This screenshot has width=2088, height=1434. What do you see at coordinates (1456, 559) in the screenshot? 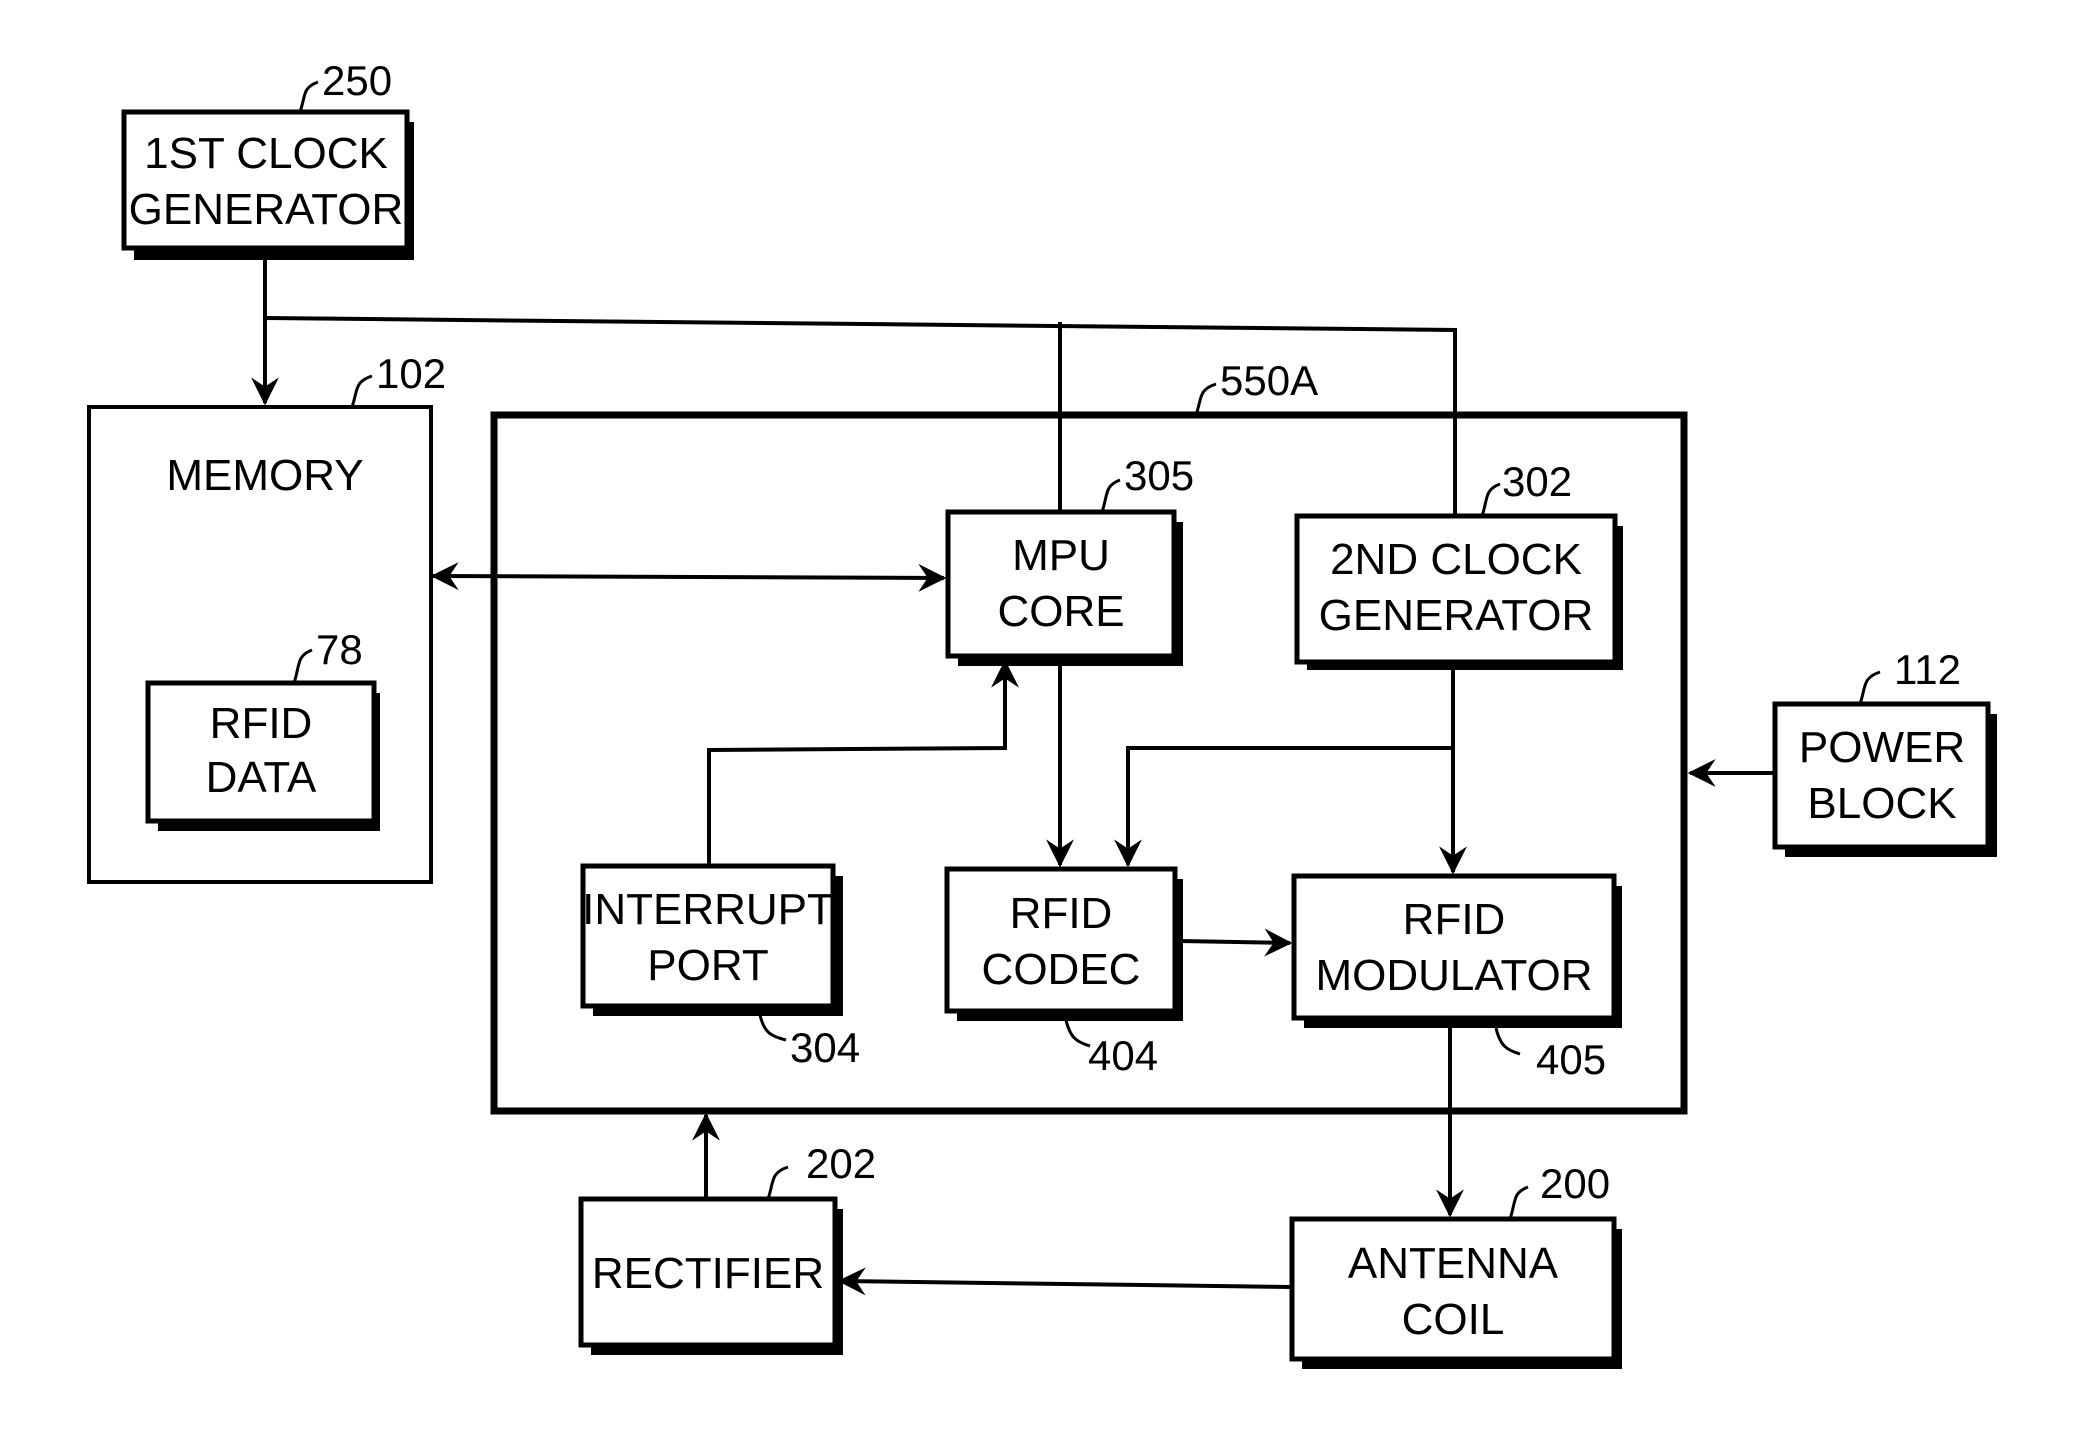
I see `block-label-line: 2ND CLOCK` at bounding box center [1456, 559].